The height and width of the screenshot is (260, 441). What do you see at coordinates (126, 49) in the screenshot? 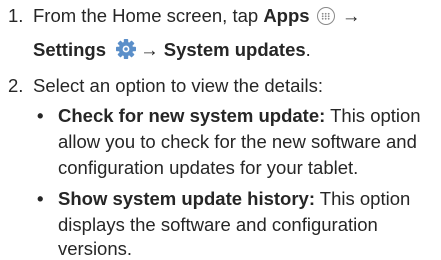
I see `gear-icon` at bounding box center [126, 49].